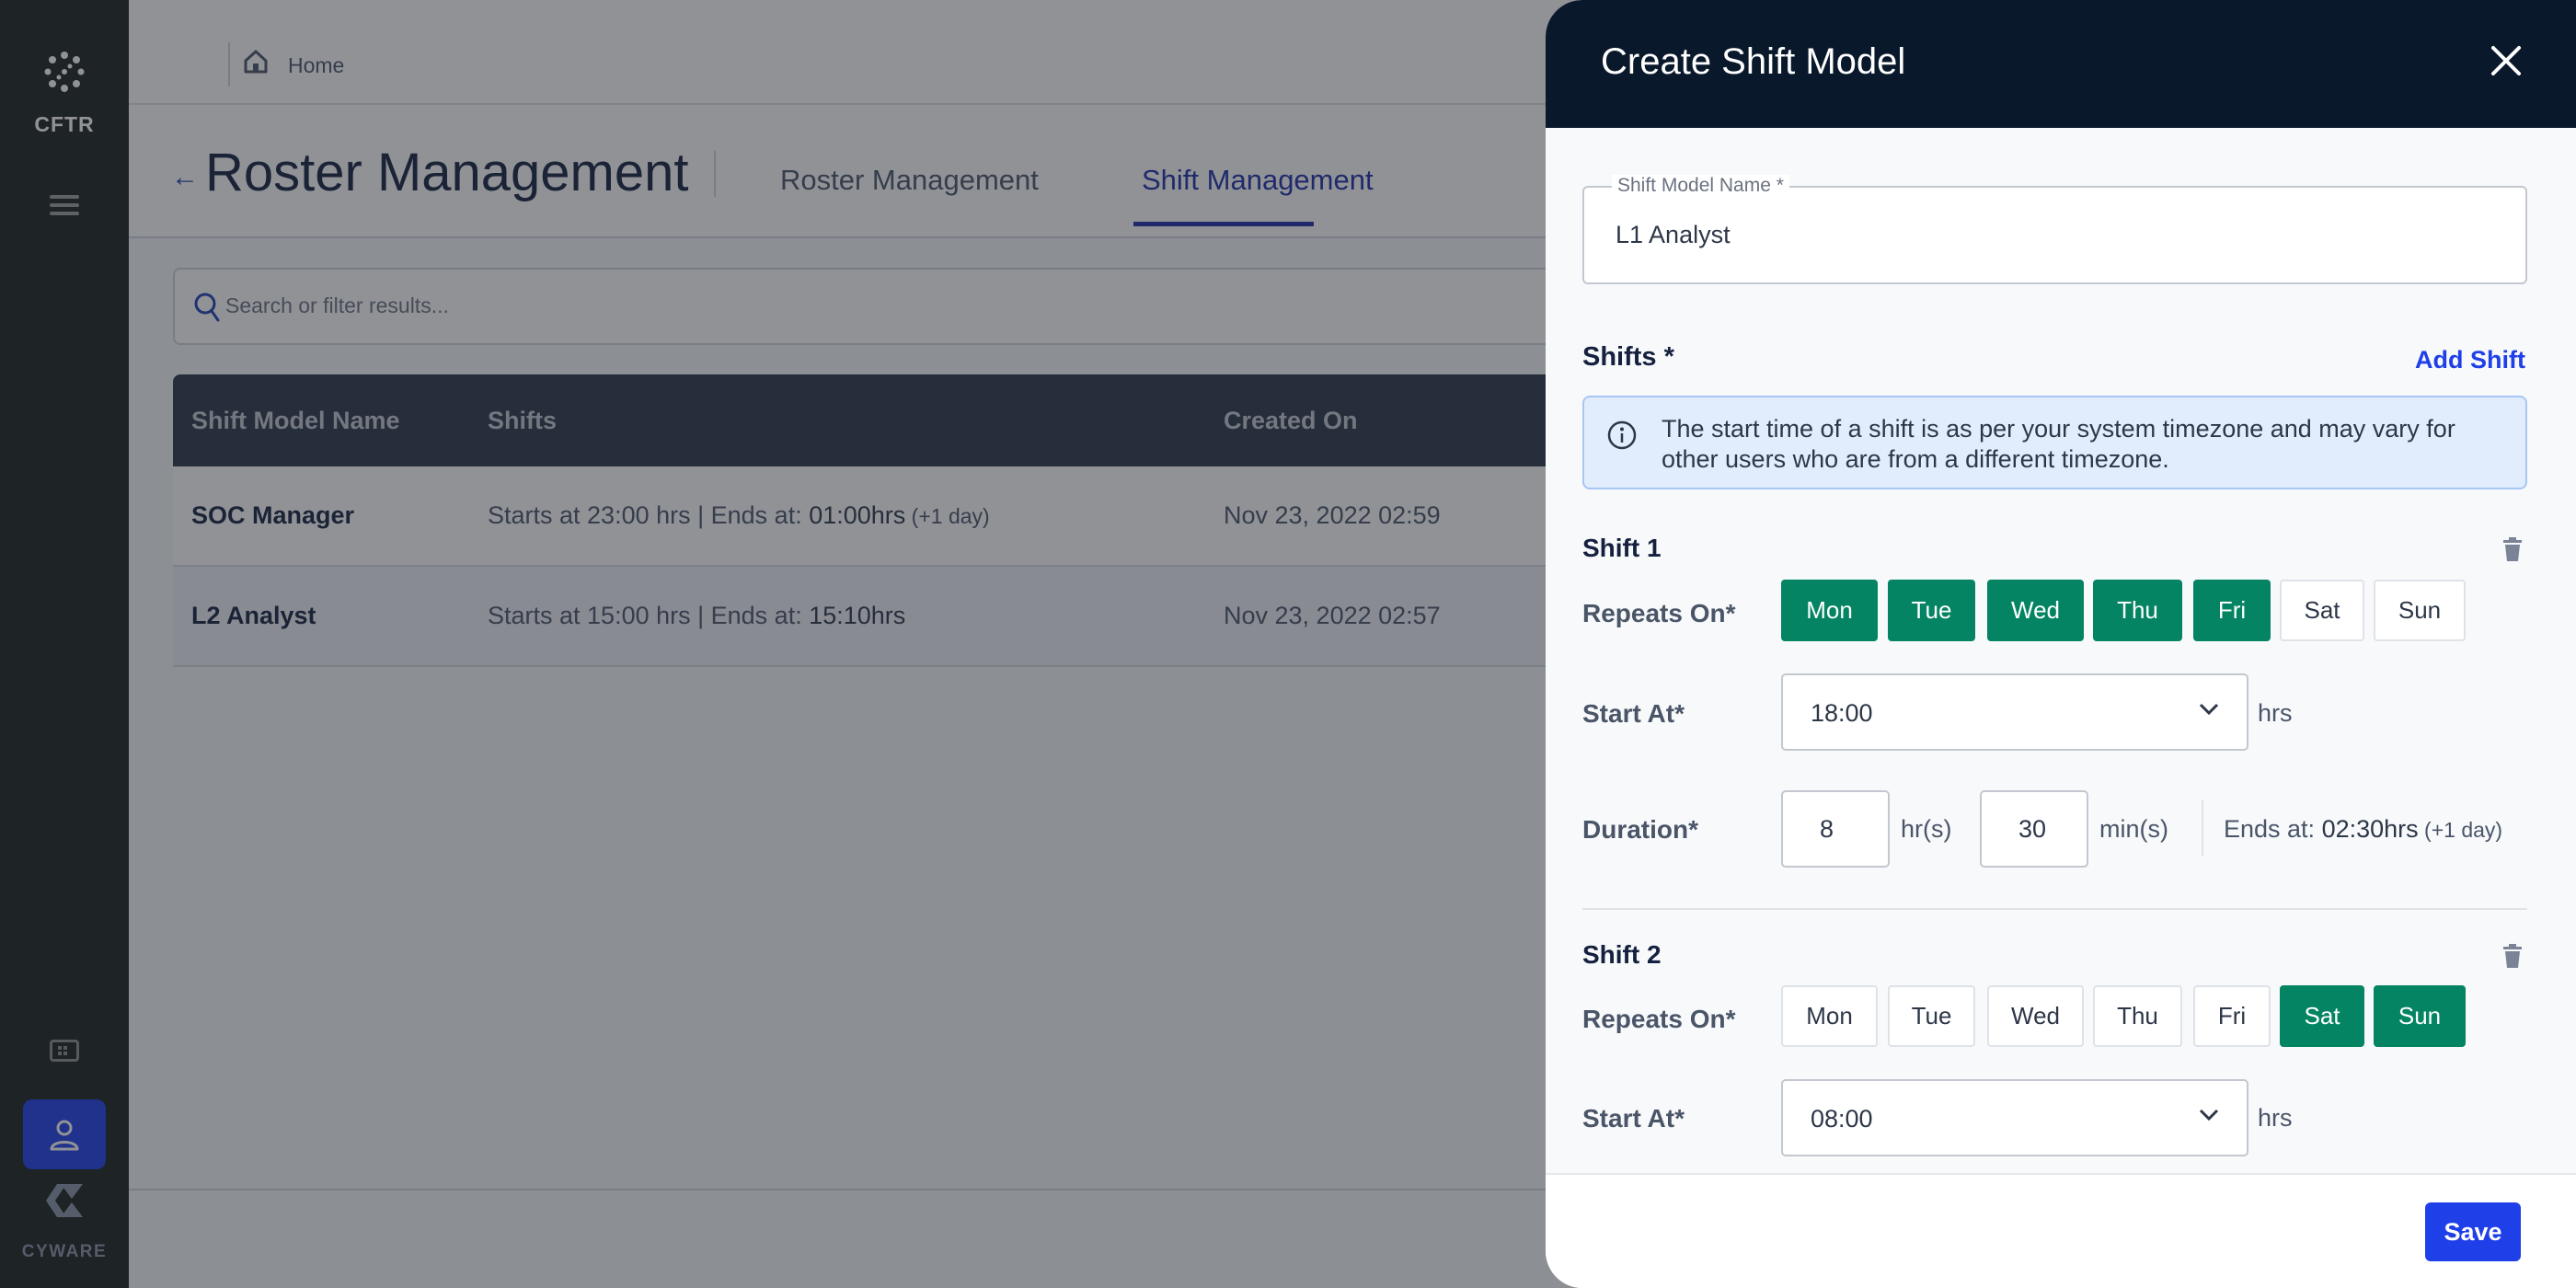 The image size is (2576, 1288). What do you see at coordinates (2202, 828) in the screenshot?
I see `divider` at bounding box center [2202, 828].